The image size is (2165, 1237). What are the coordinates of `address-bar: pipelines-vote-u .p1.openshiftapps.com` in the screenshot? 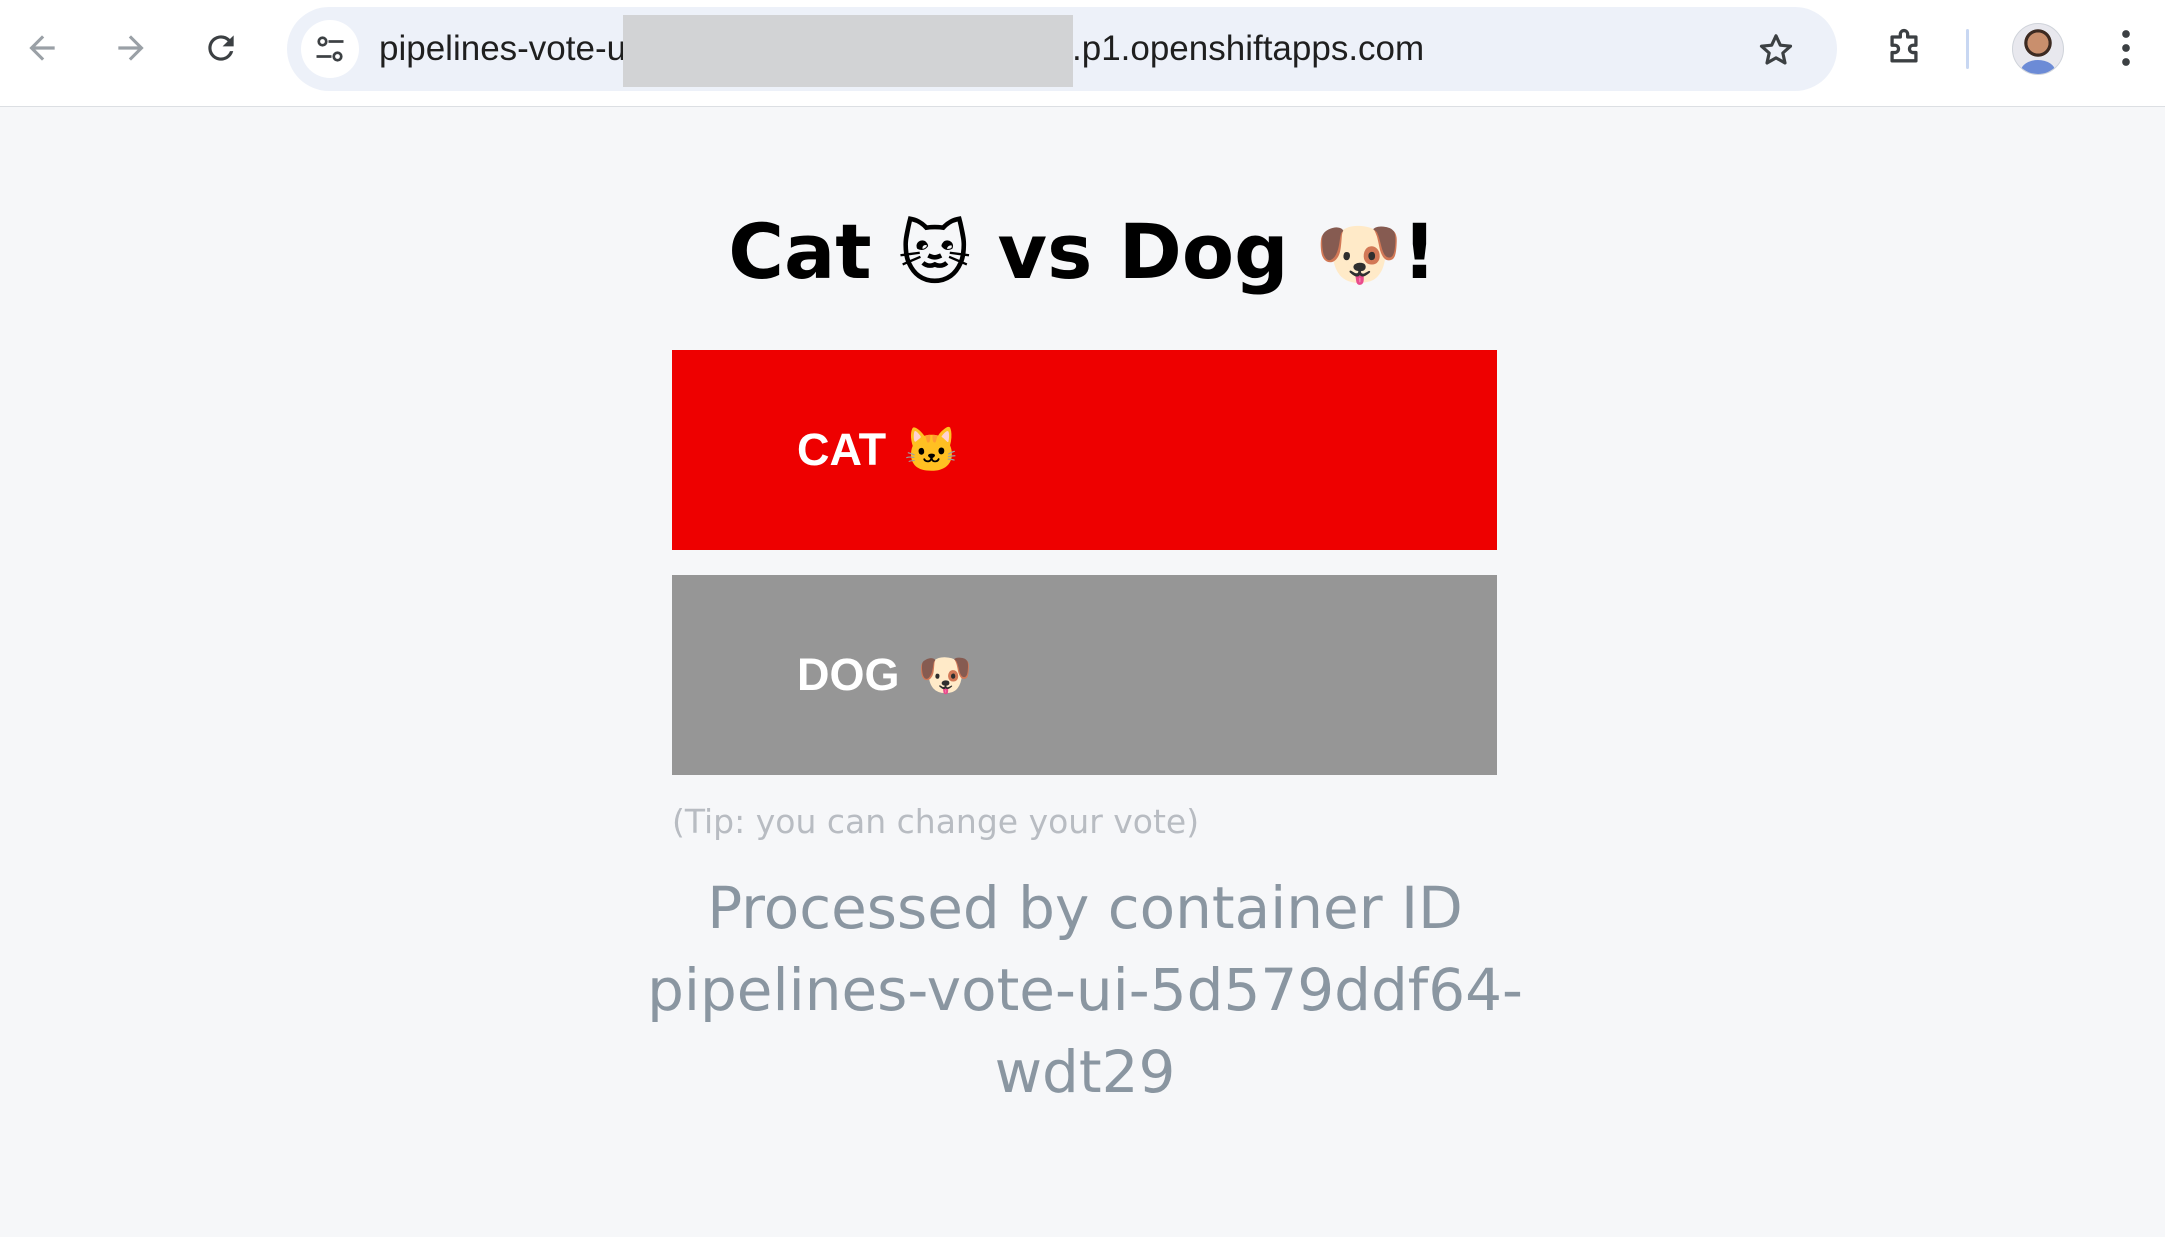 It's located at (1062, 49).